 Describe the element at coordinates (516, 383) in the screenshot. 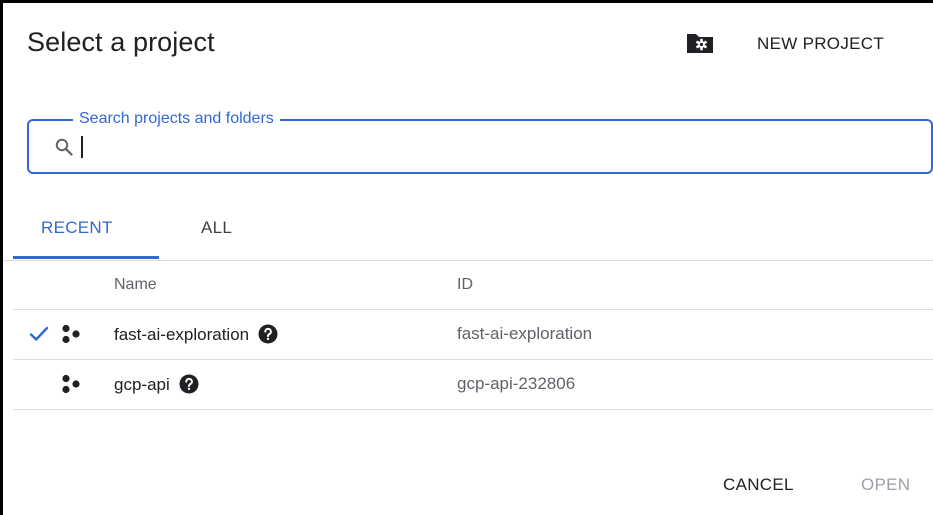

I see `project-id: gcp-api-232806` at that location.